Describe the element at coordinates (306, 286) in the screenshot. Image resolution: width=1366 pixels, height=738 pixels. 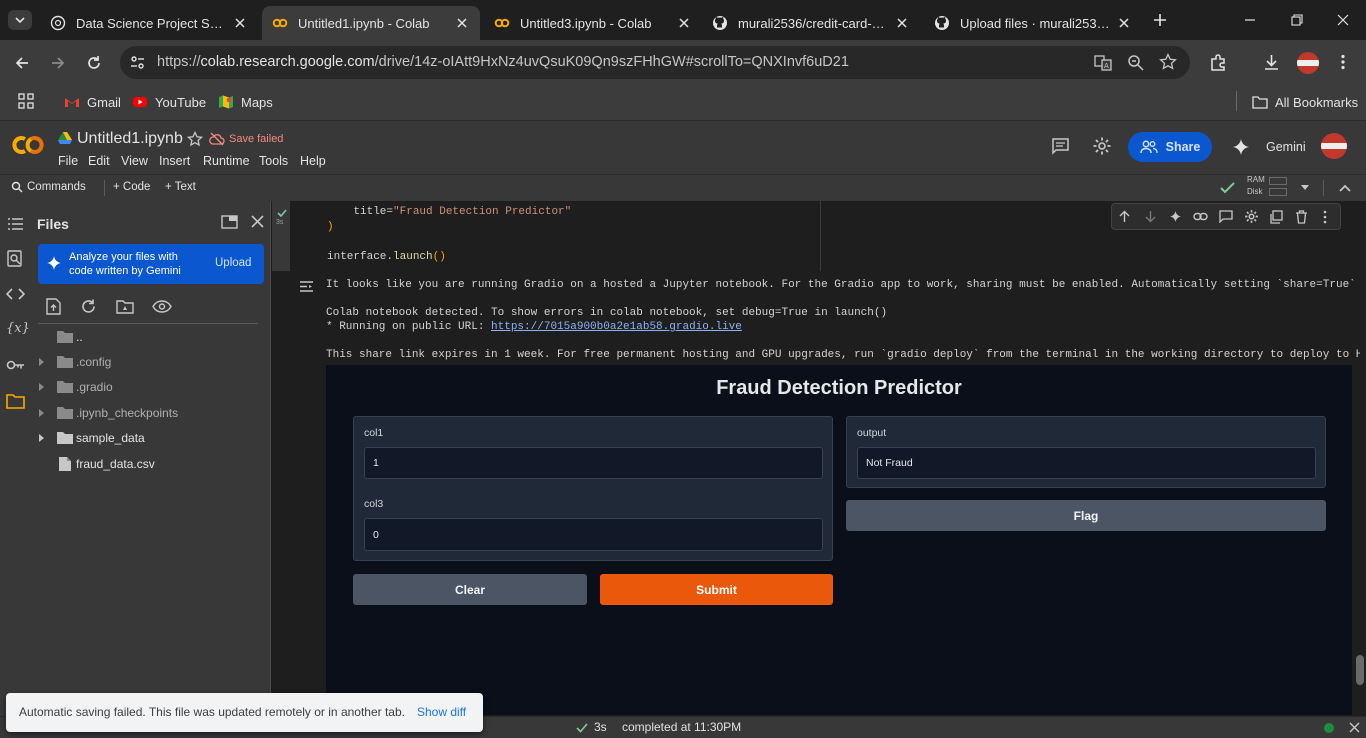
I see `output-actions-icon` at that location.